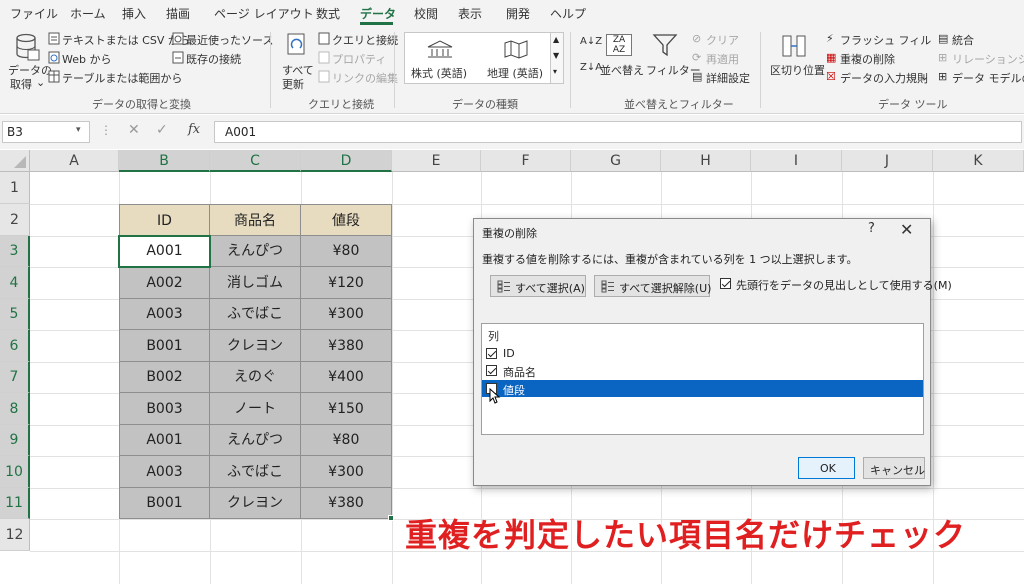  What do you see at coordinates (15, 503) in the screenshot?
I see `row-header-11: 11` at bounding box center [15, 503].